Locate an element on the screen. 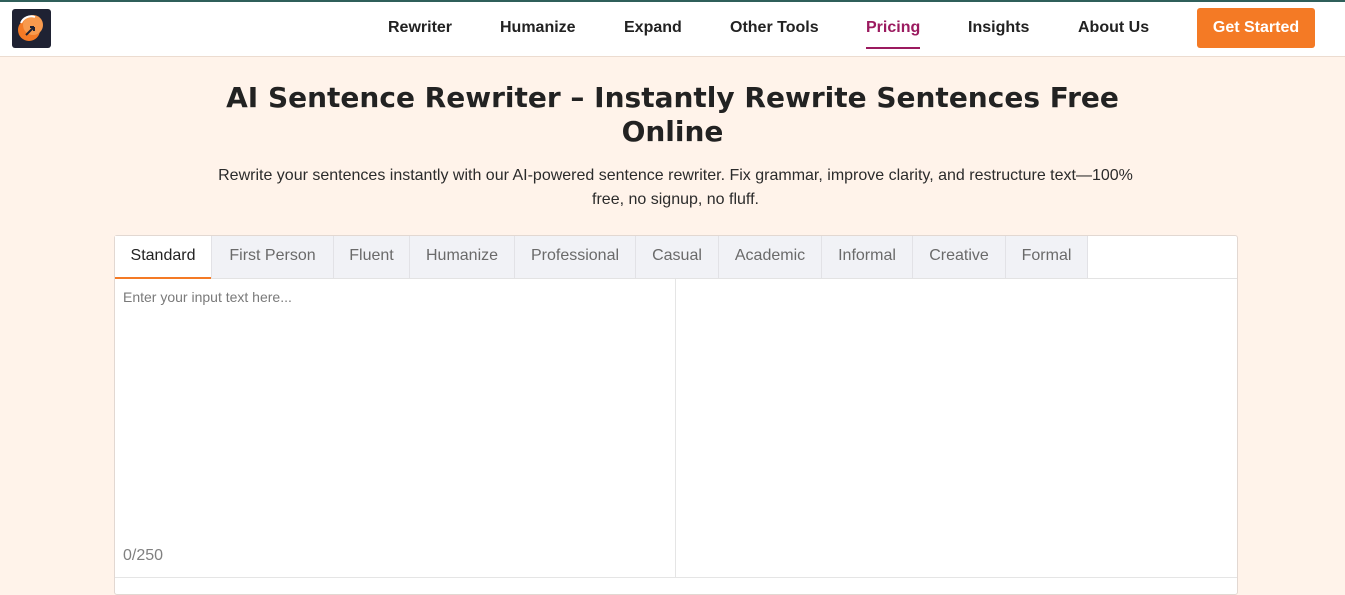 The image size is (1345, 595). tab-creative: Creative is located at coordinates (959, 257).